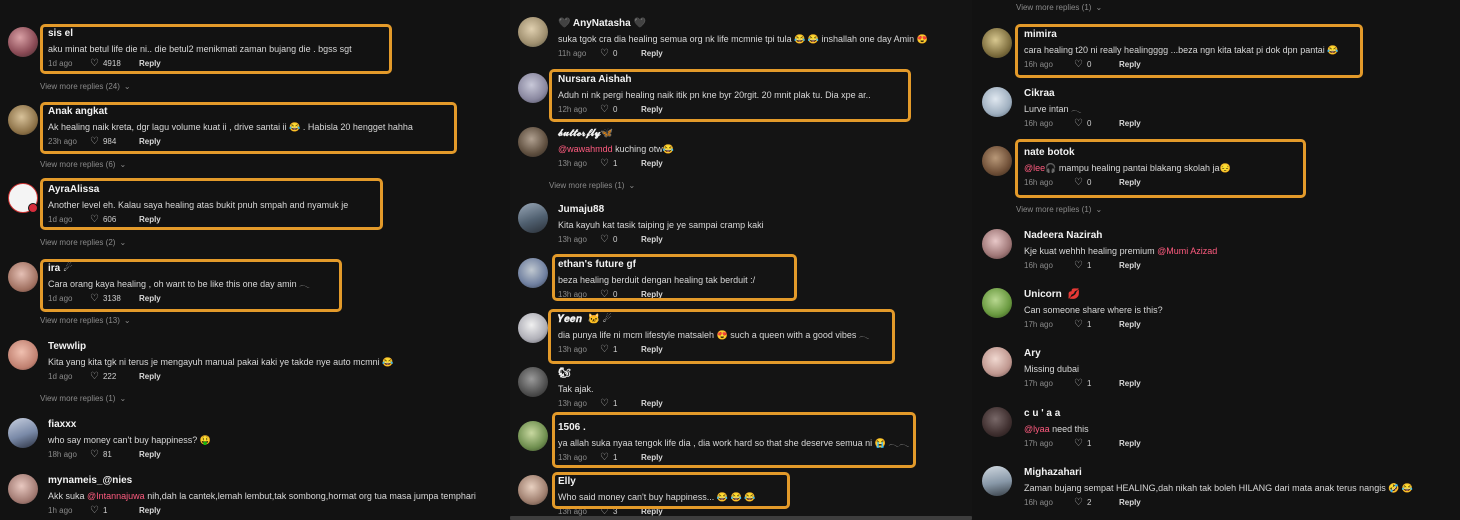  Describe the element at coordinates (276, 480) in the screenshot. I see `comment-username: mynameis_@nies` at that location.